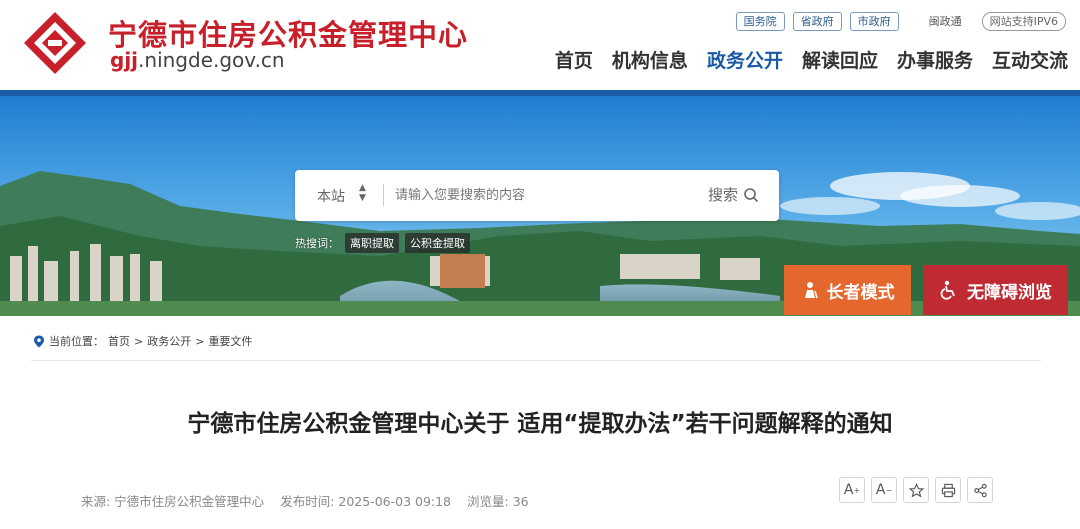 This screenshot has width=1080, height=529. What do you see at coordinates (437, 243) in the screenshot?
I see `hot-word-fund-withdraw: 公积金提取` at bounding box center [437, 243].